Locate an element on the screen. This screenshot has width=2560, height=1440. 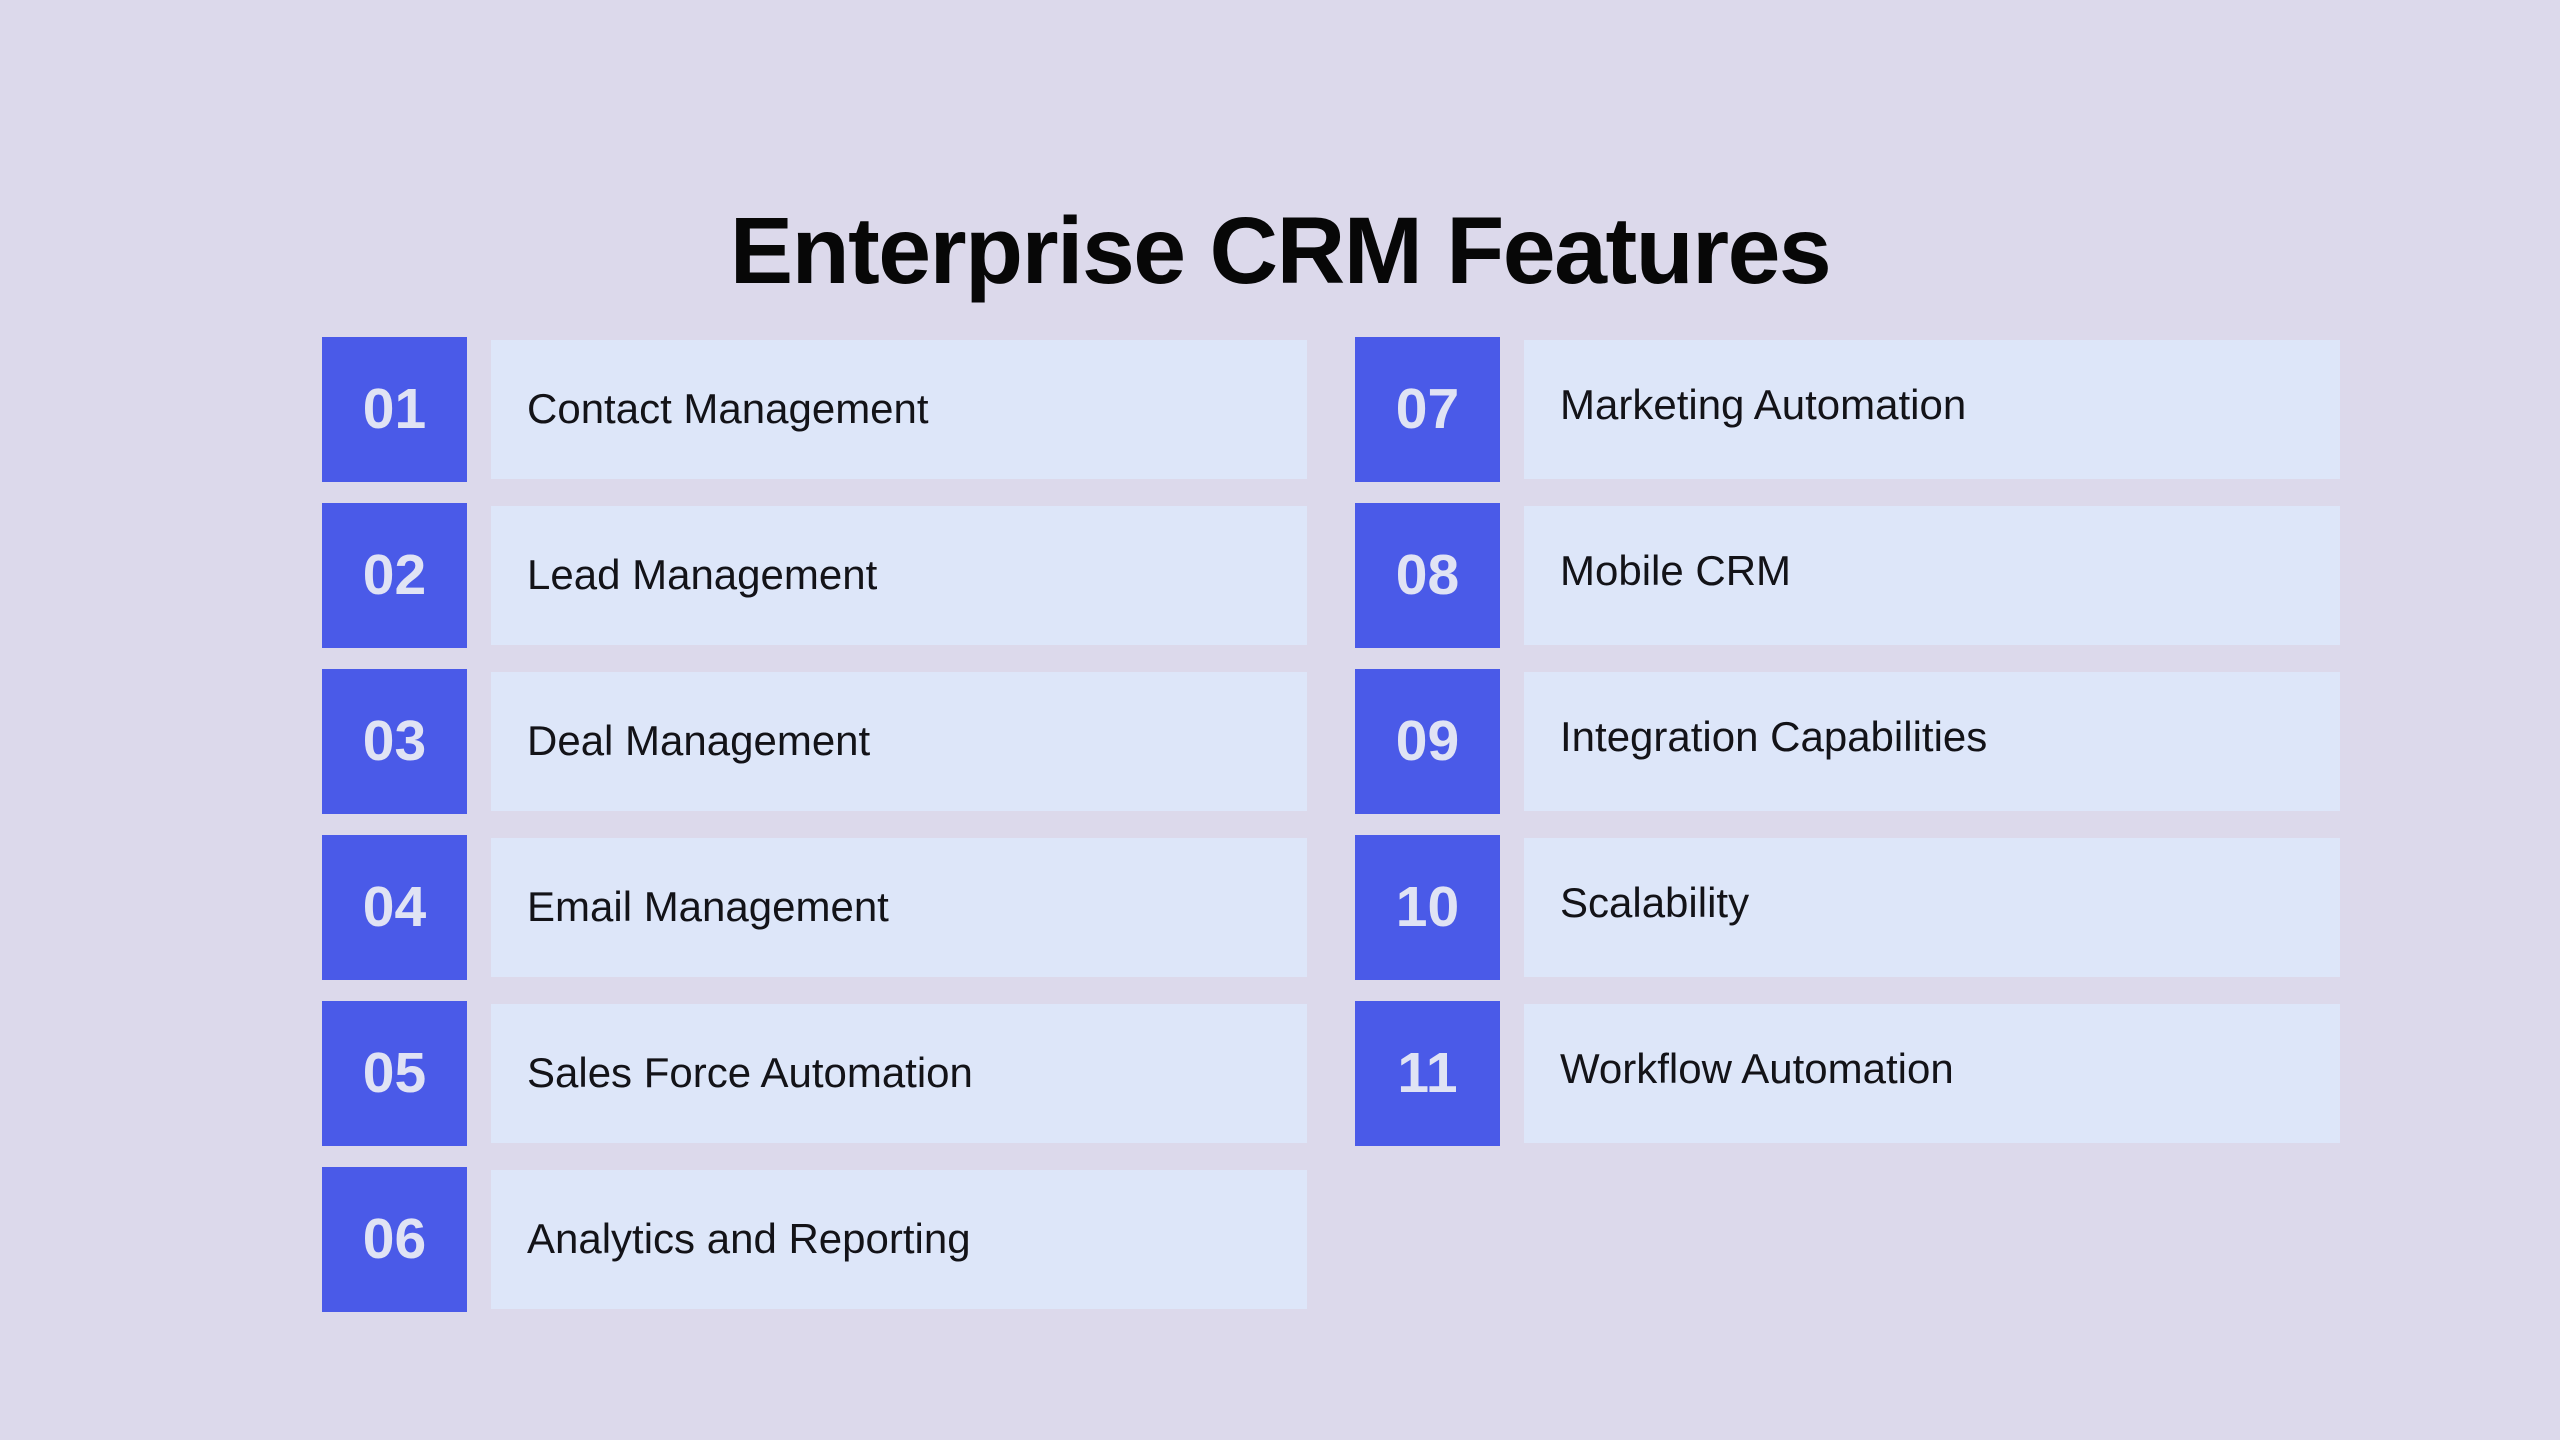
feature-number-03: 03 is located at coordinates (394, 741).